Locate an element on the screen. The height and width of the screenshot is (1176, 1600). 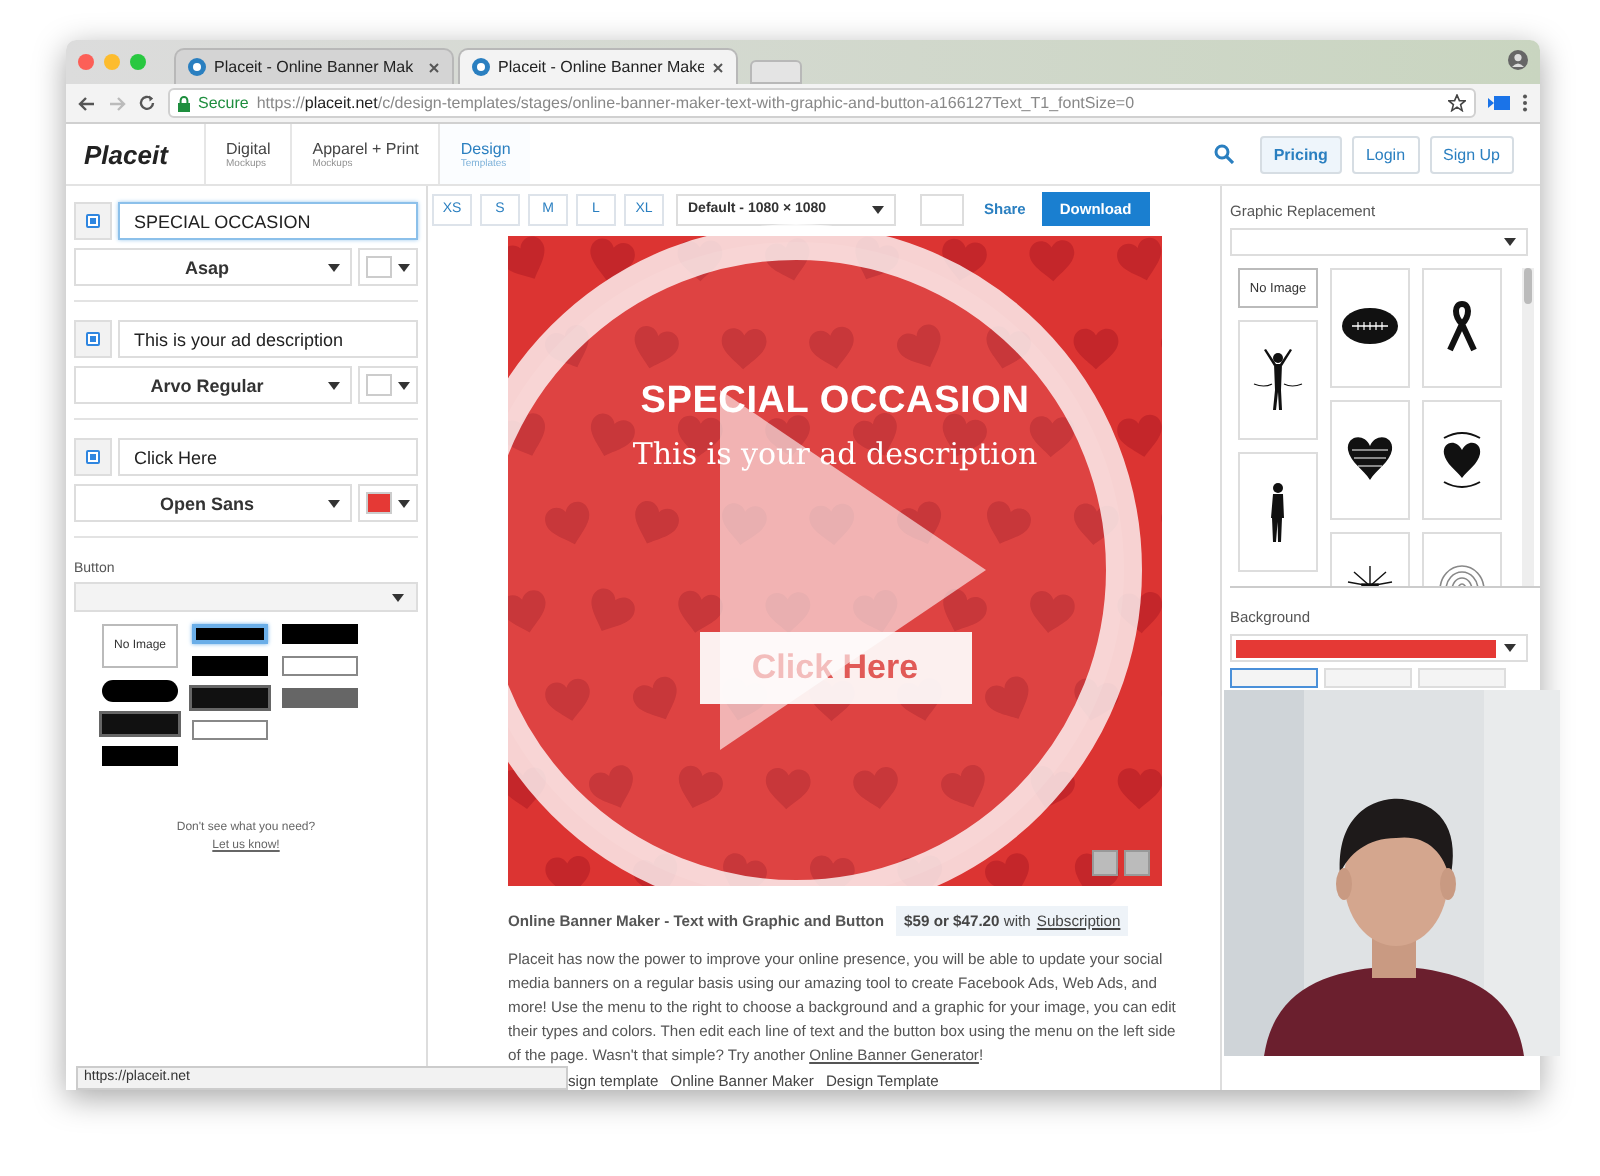
banner-cta: Click Here is located at coordinates (835, 668).